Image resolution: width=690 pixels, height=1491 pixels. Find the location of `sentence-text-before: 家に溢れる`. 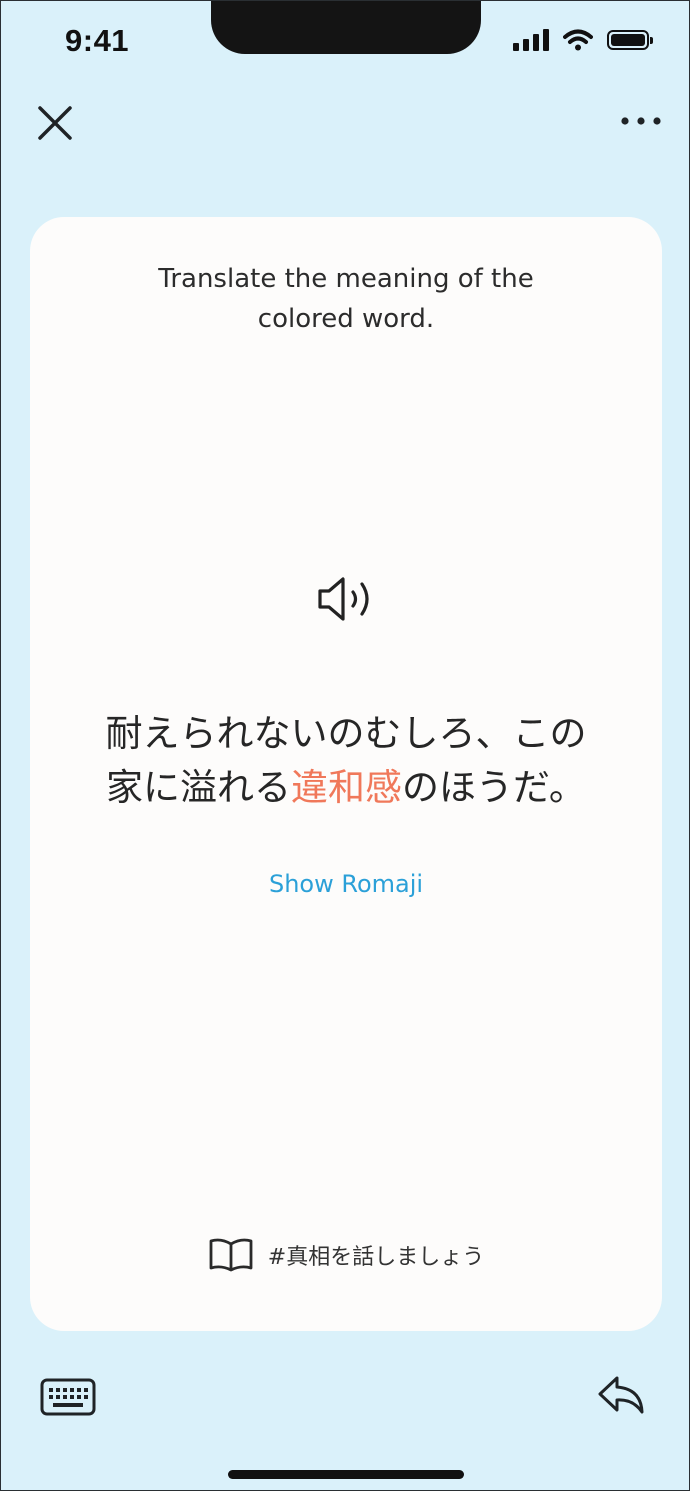

sentence-text-before: 家に溢れる is located at coordinates (199, 787).